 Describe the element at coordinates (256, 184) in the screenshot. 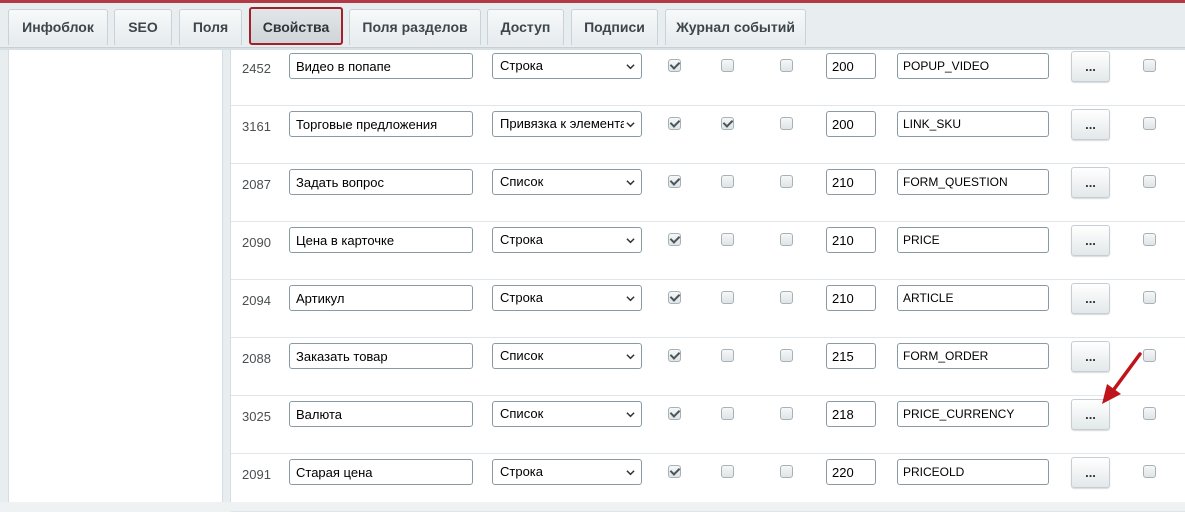

I see `property-id: 2087` at that location.